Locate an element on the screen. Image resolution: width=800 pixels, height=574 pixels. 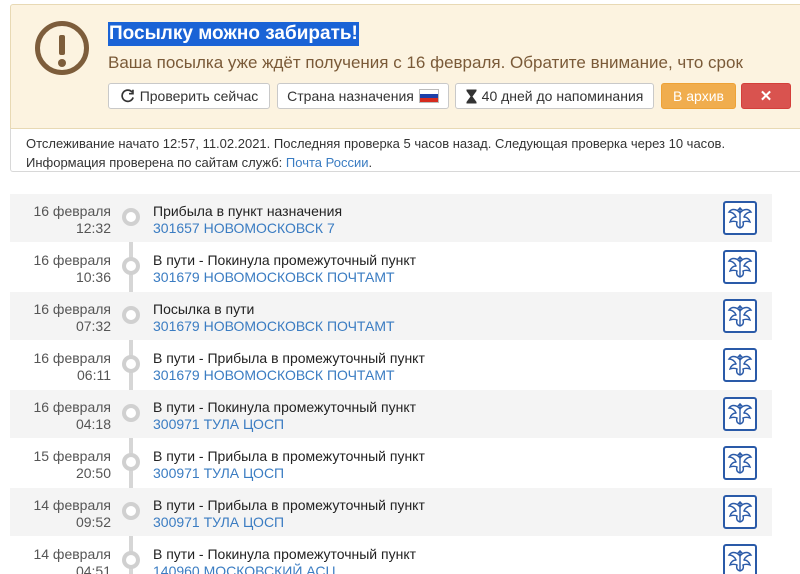
check-now-label: Проверить сейчас is located at coordinates (199, 96).